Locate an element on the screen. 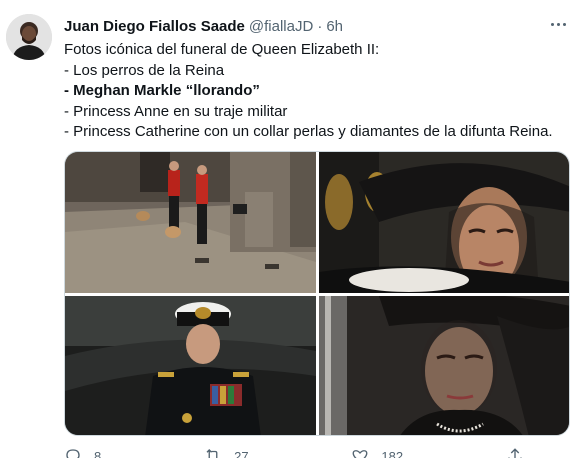 The image size is (579, 458). tweet-line: - Princess Anne en su traje militar is located at coordinates (176, 111).